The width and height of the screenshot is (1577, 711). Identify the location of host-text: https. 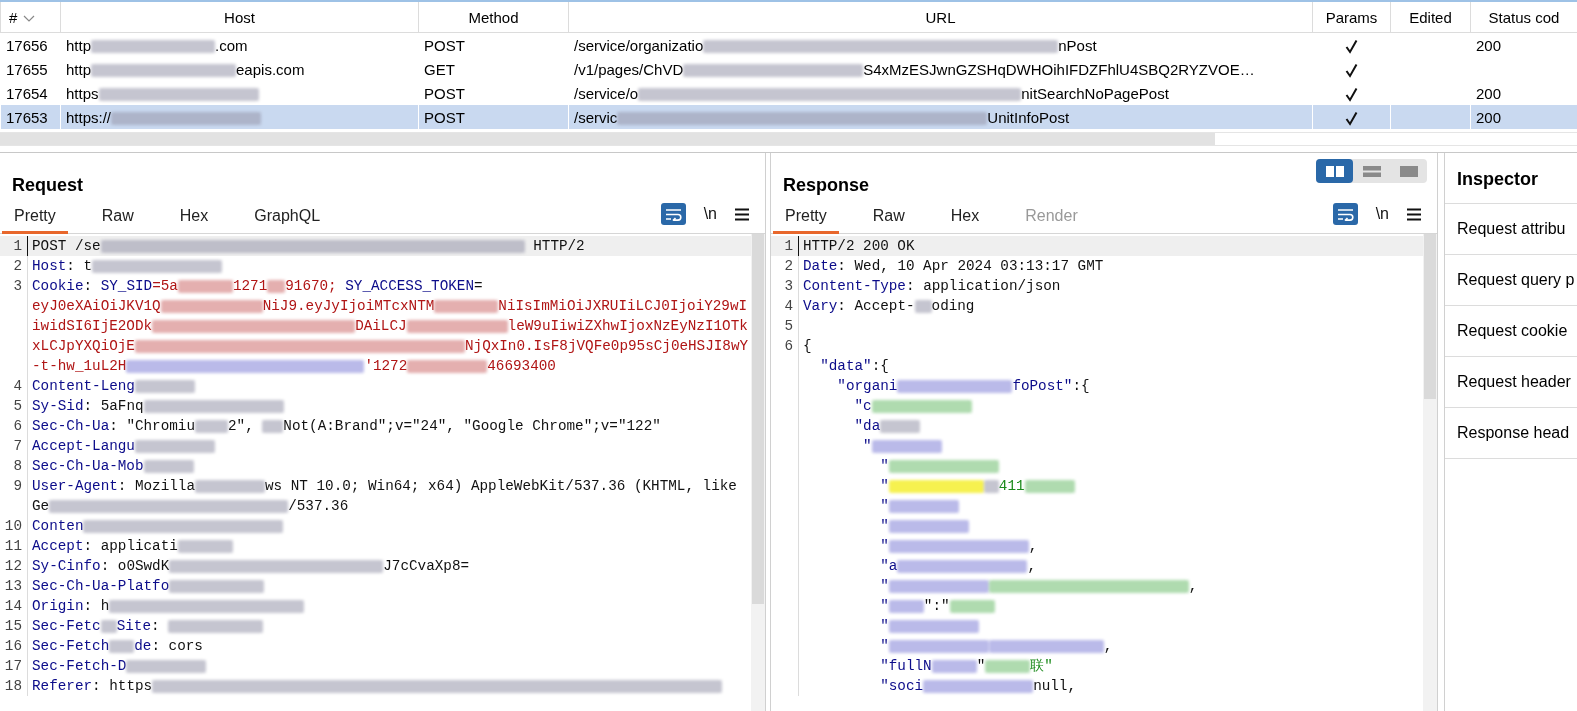
(82, 93).